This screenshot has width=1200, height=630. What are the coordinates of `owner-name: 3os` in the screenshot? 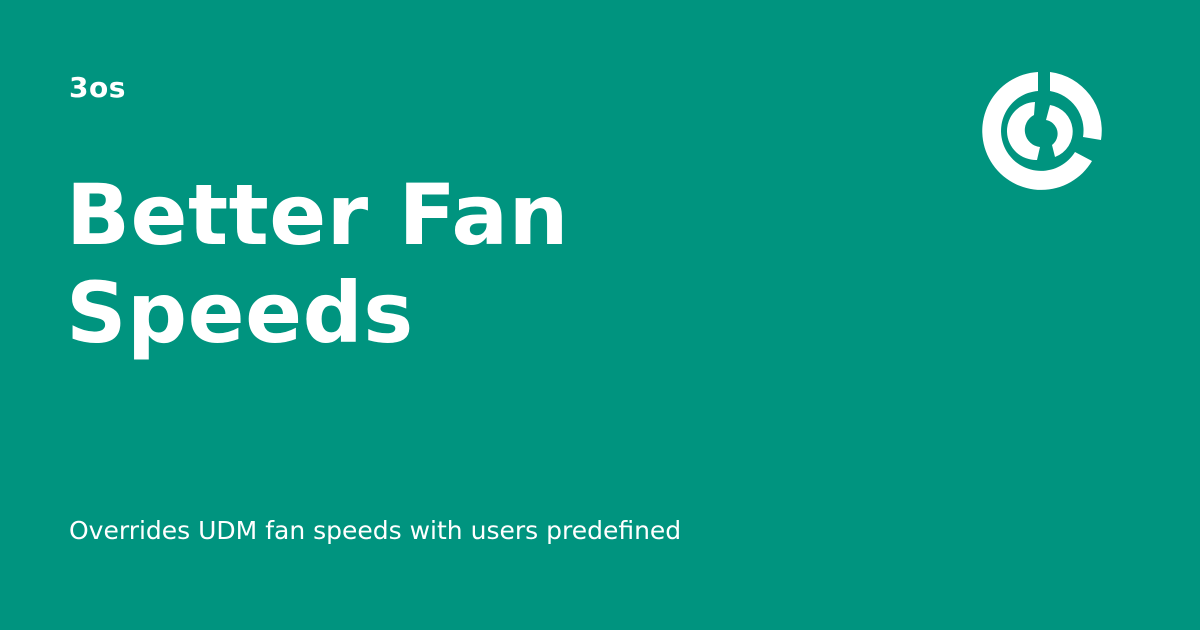 It's located at (97, 87).